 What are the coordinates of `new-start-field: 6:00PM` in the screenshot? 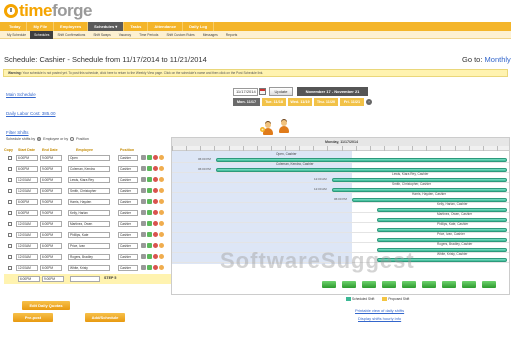 It's located at (29, 279).